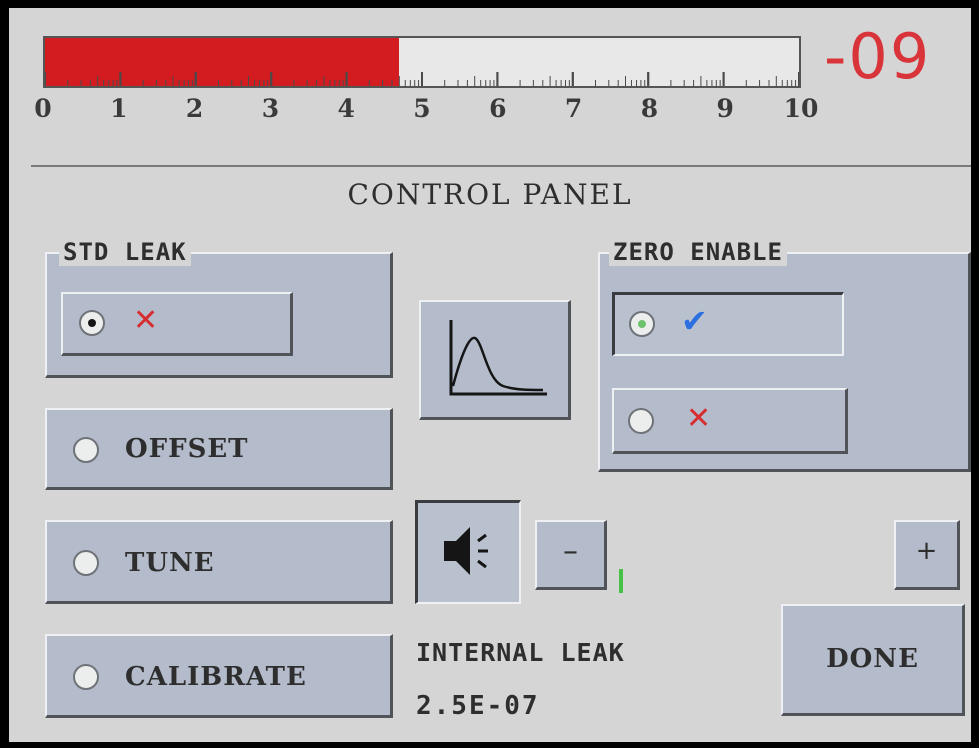  I want to click on internal-leak-label: INTERNAL LEAK, so click(520, 652).